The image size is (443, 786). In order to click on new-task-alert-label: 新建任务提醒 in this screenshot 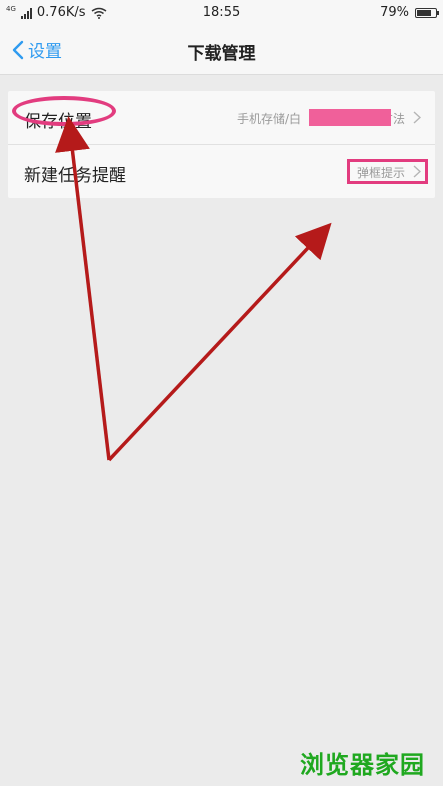, I will do `click(75, 176)`.